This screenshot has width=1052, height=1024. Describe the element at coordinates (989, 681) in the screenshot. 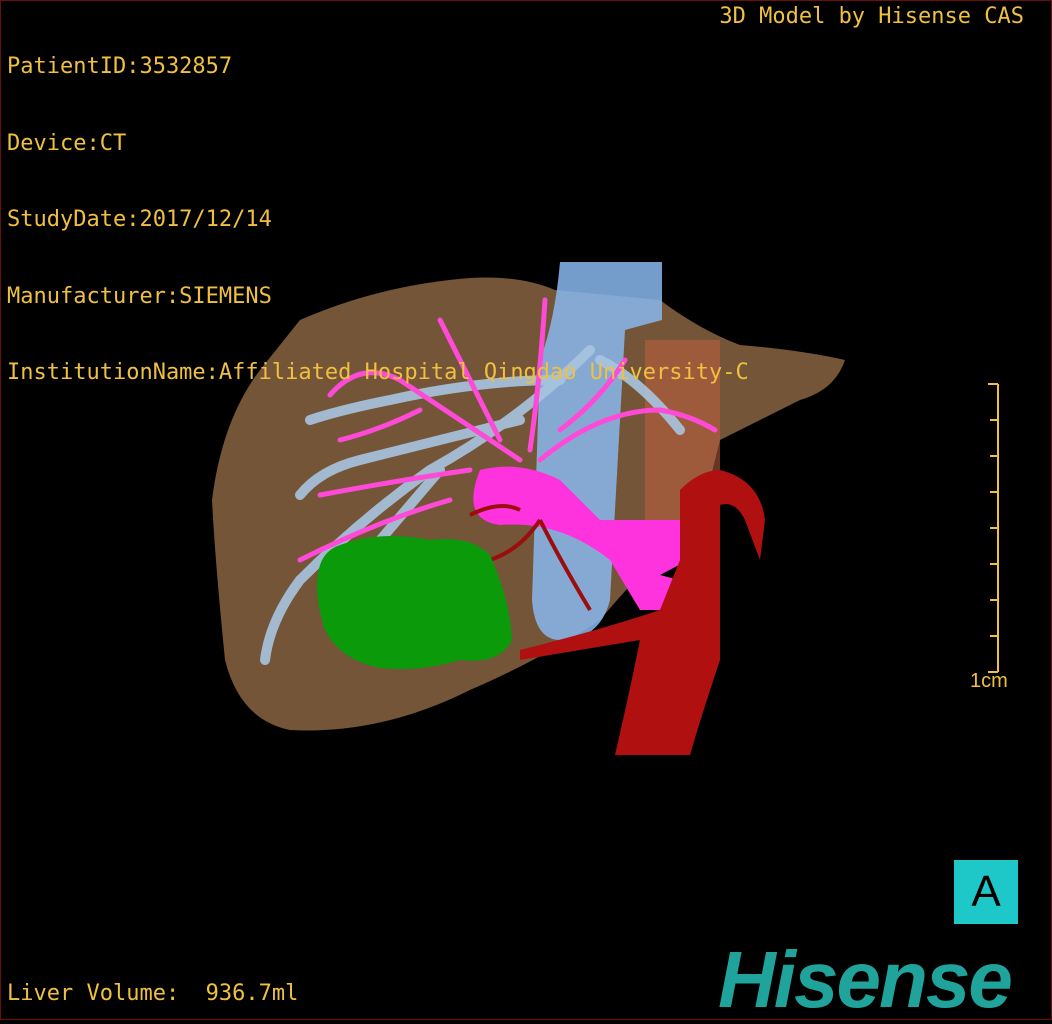

I see `scale-label: 1cm` at that location.